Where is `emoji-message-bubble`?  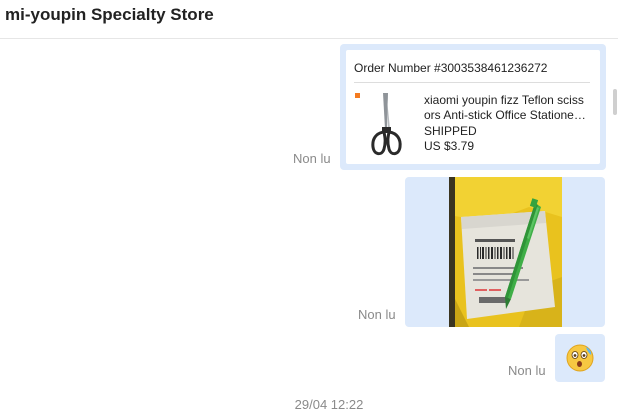 emoji-message-bubble is located at coordinates (580, 358).